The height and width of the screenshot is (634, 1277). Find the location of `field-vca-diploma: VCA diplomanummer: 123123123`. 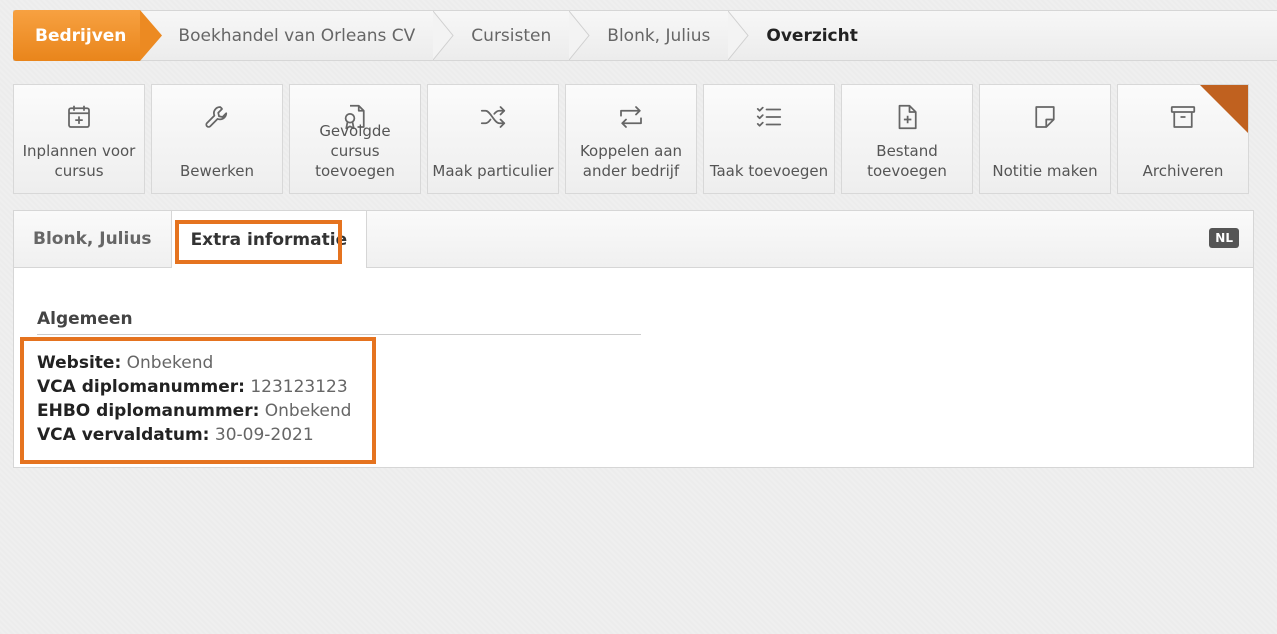

field-vca-diploma: VCA diplomanummer: 123123123 is located at coordinates (192, 387).